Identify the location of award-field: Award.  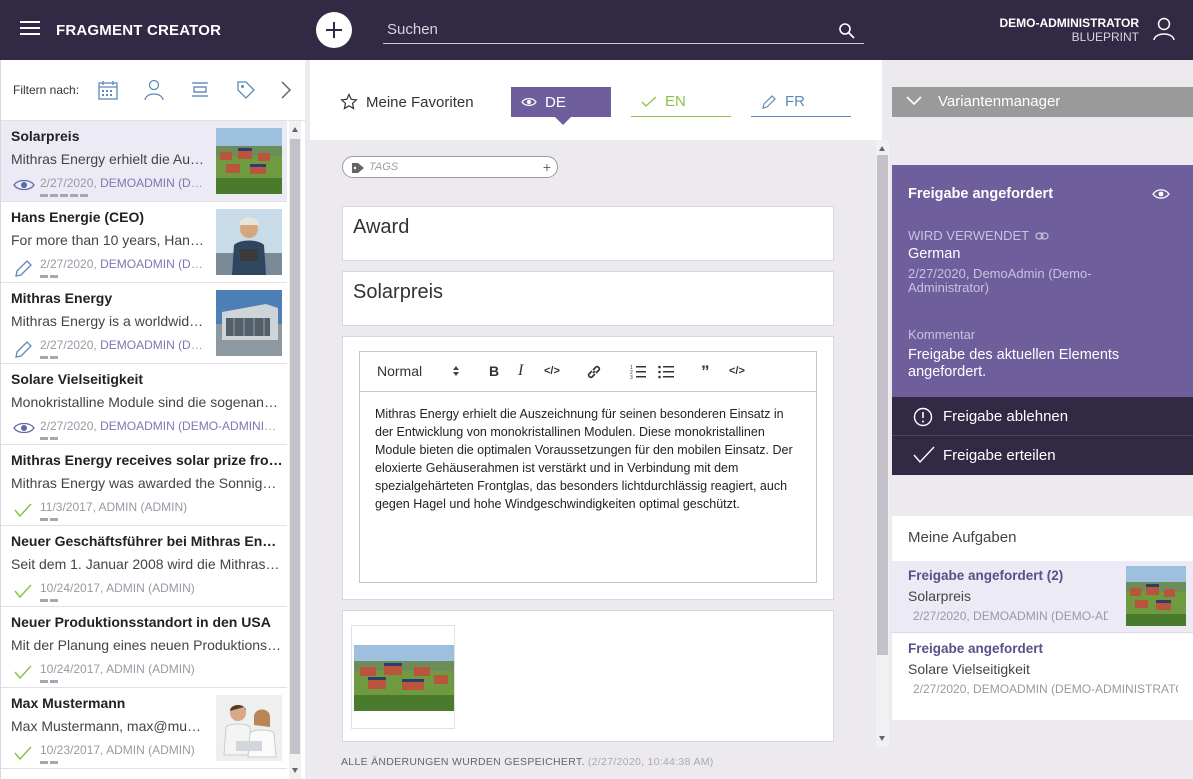
(588, 233).